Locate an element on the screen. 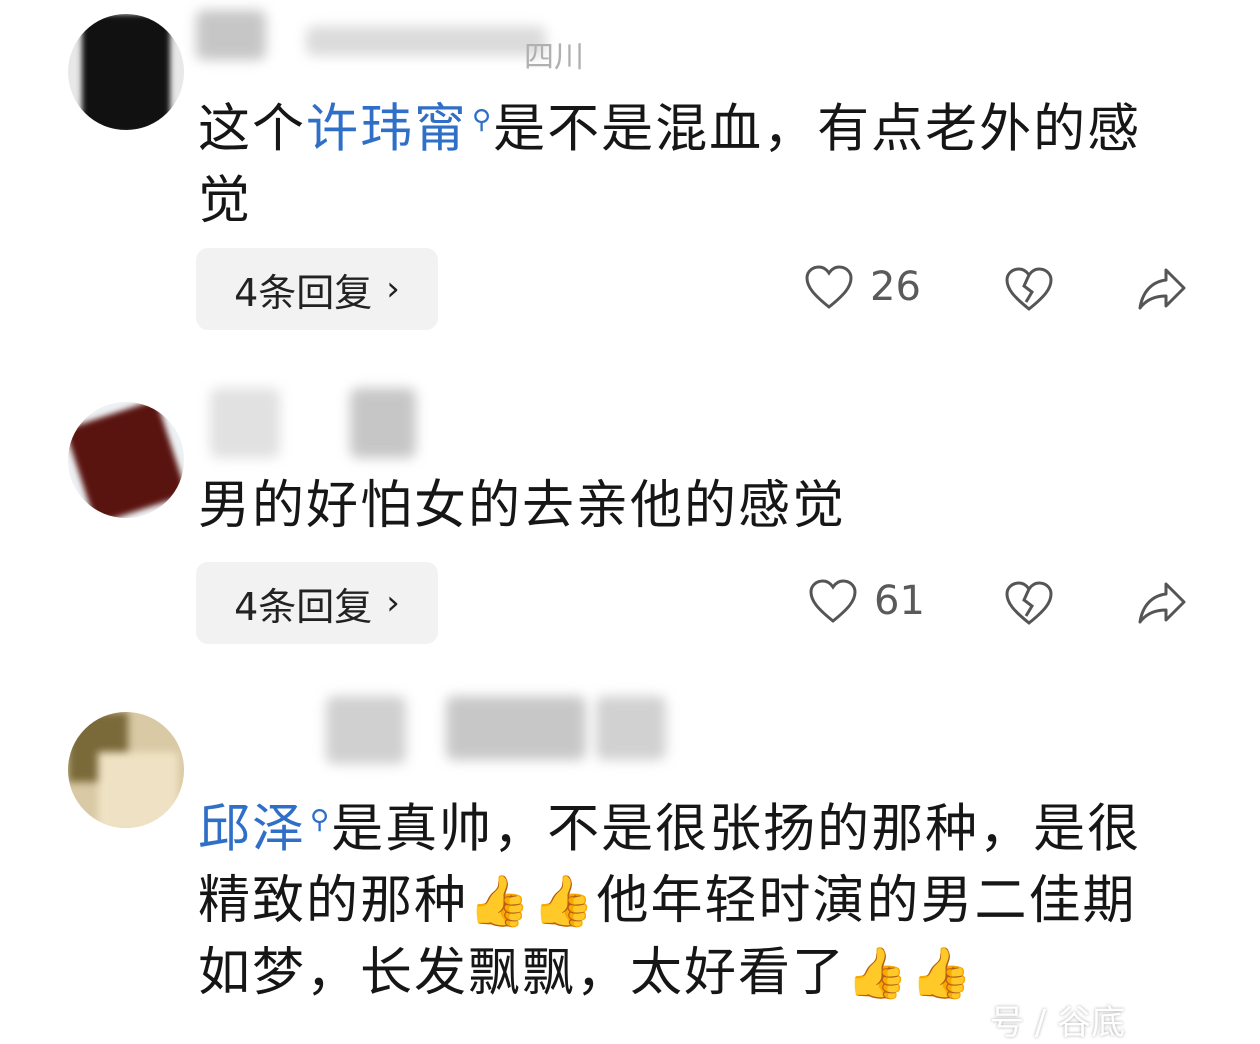  search-link: 许玮甯 is located at coordinates (387, 129).